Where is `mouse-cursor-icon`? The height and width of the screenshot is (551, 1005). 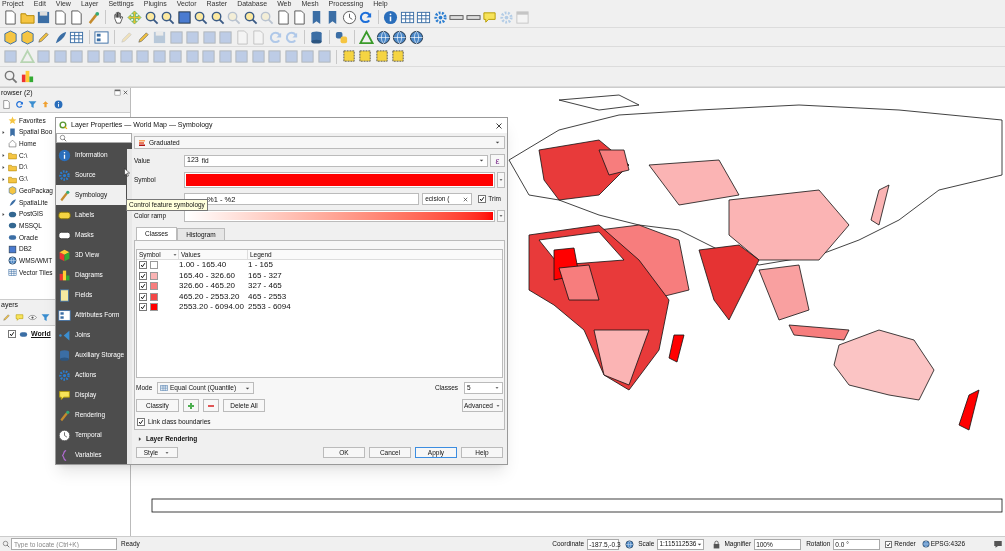 mouse-cursor-icon is located at coordinates (128, 172).